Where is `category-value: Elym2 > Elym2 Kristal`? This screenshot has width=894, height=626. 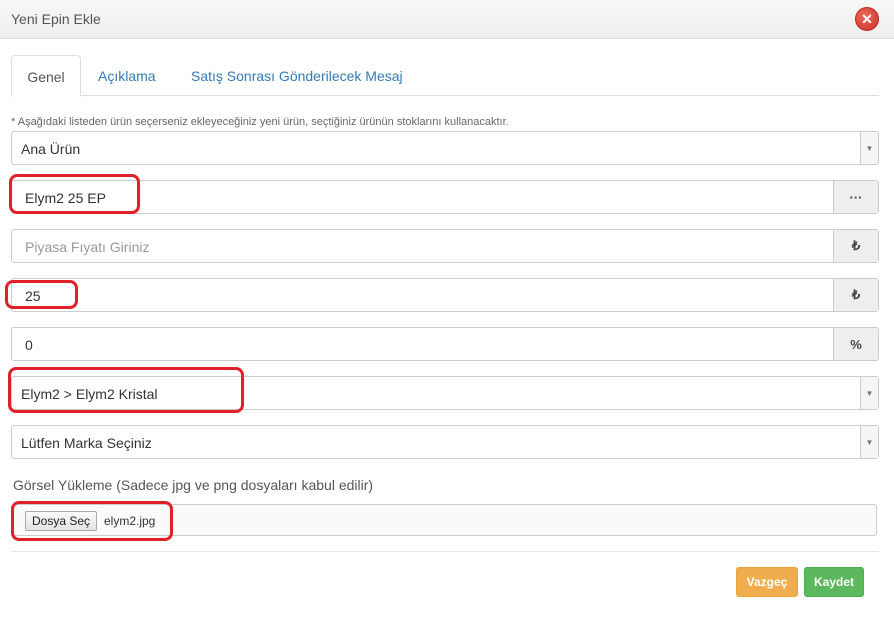
category-value: Elym2 > Elym2 Kristal is located at coordinates (89, 394).